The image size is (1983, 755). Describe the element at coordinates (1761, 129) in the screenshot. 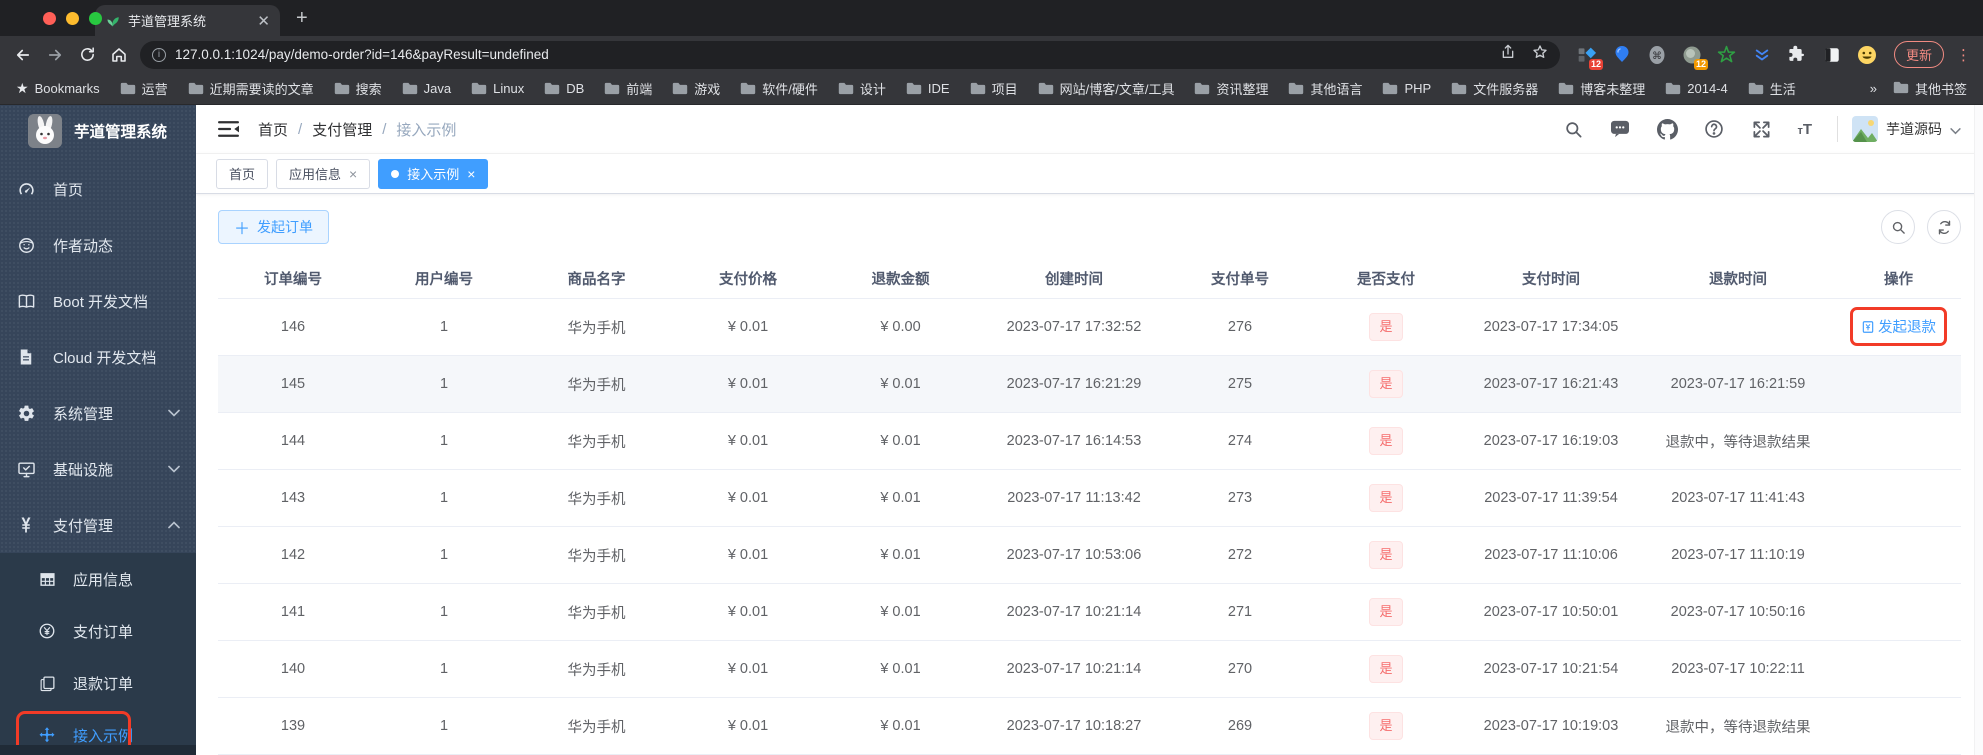

I see `fullscreen-icon` at that location.